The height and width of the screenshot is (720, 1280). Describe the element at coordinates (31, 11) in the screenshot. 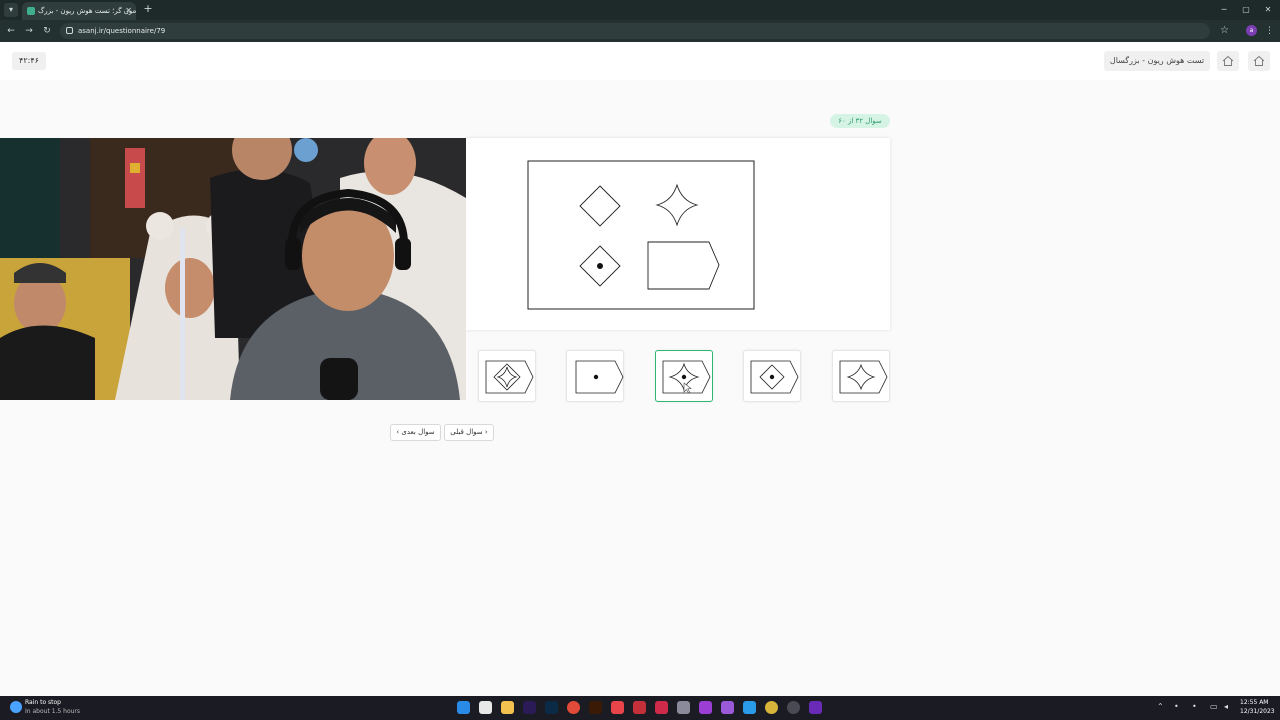

I see `site-favicon-icon` at that location.